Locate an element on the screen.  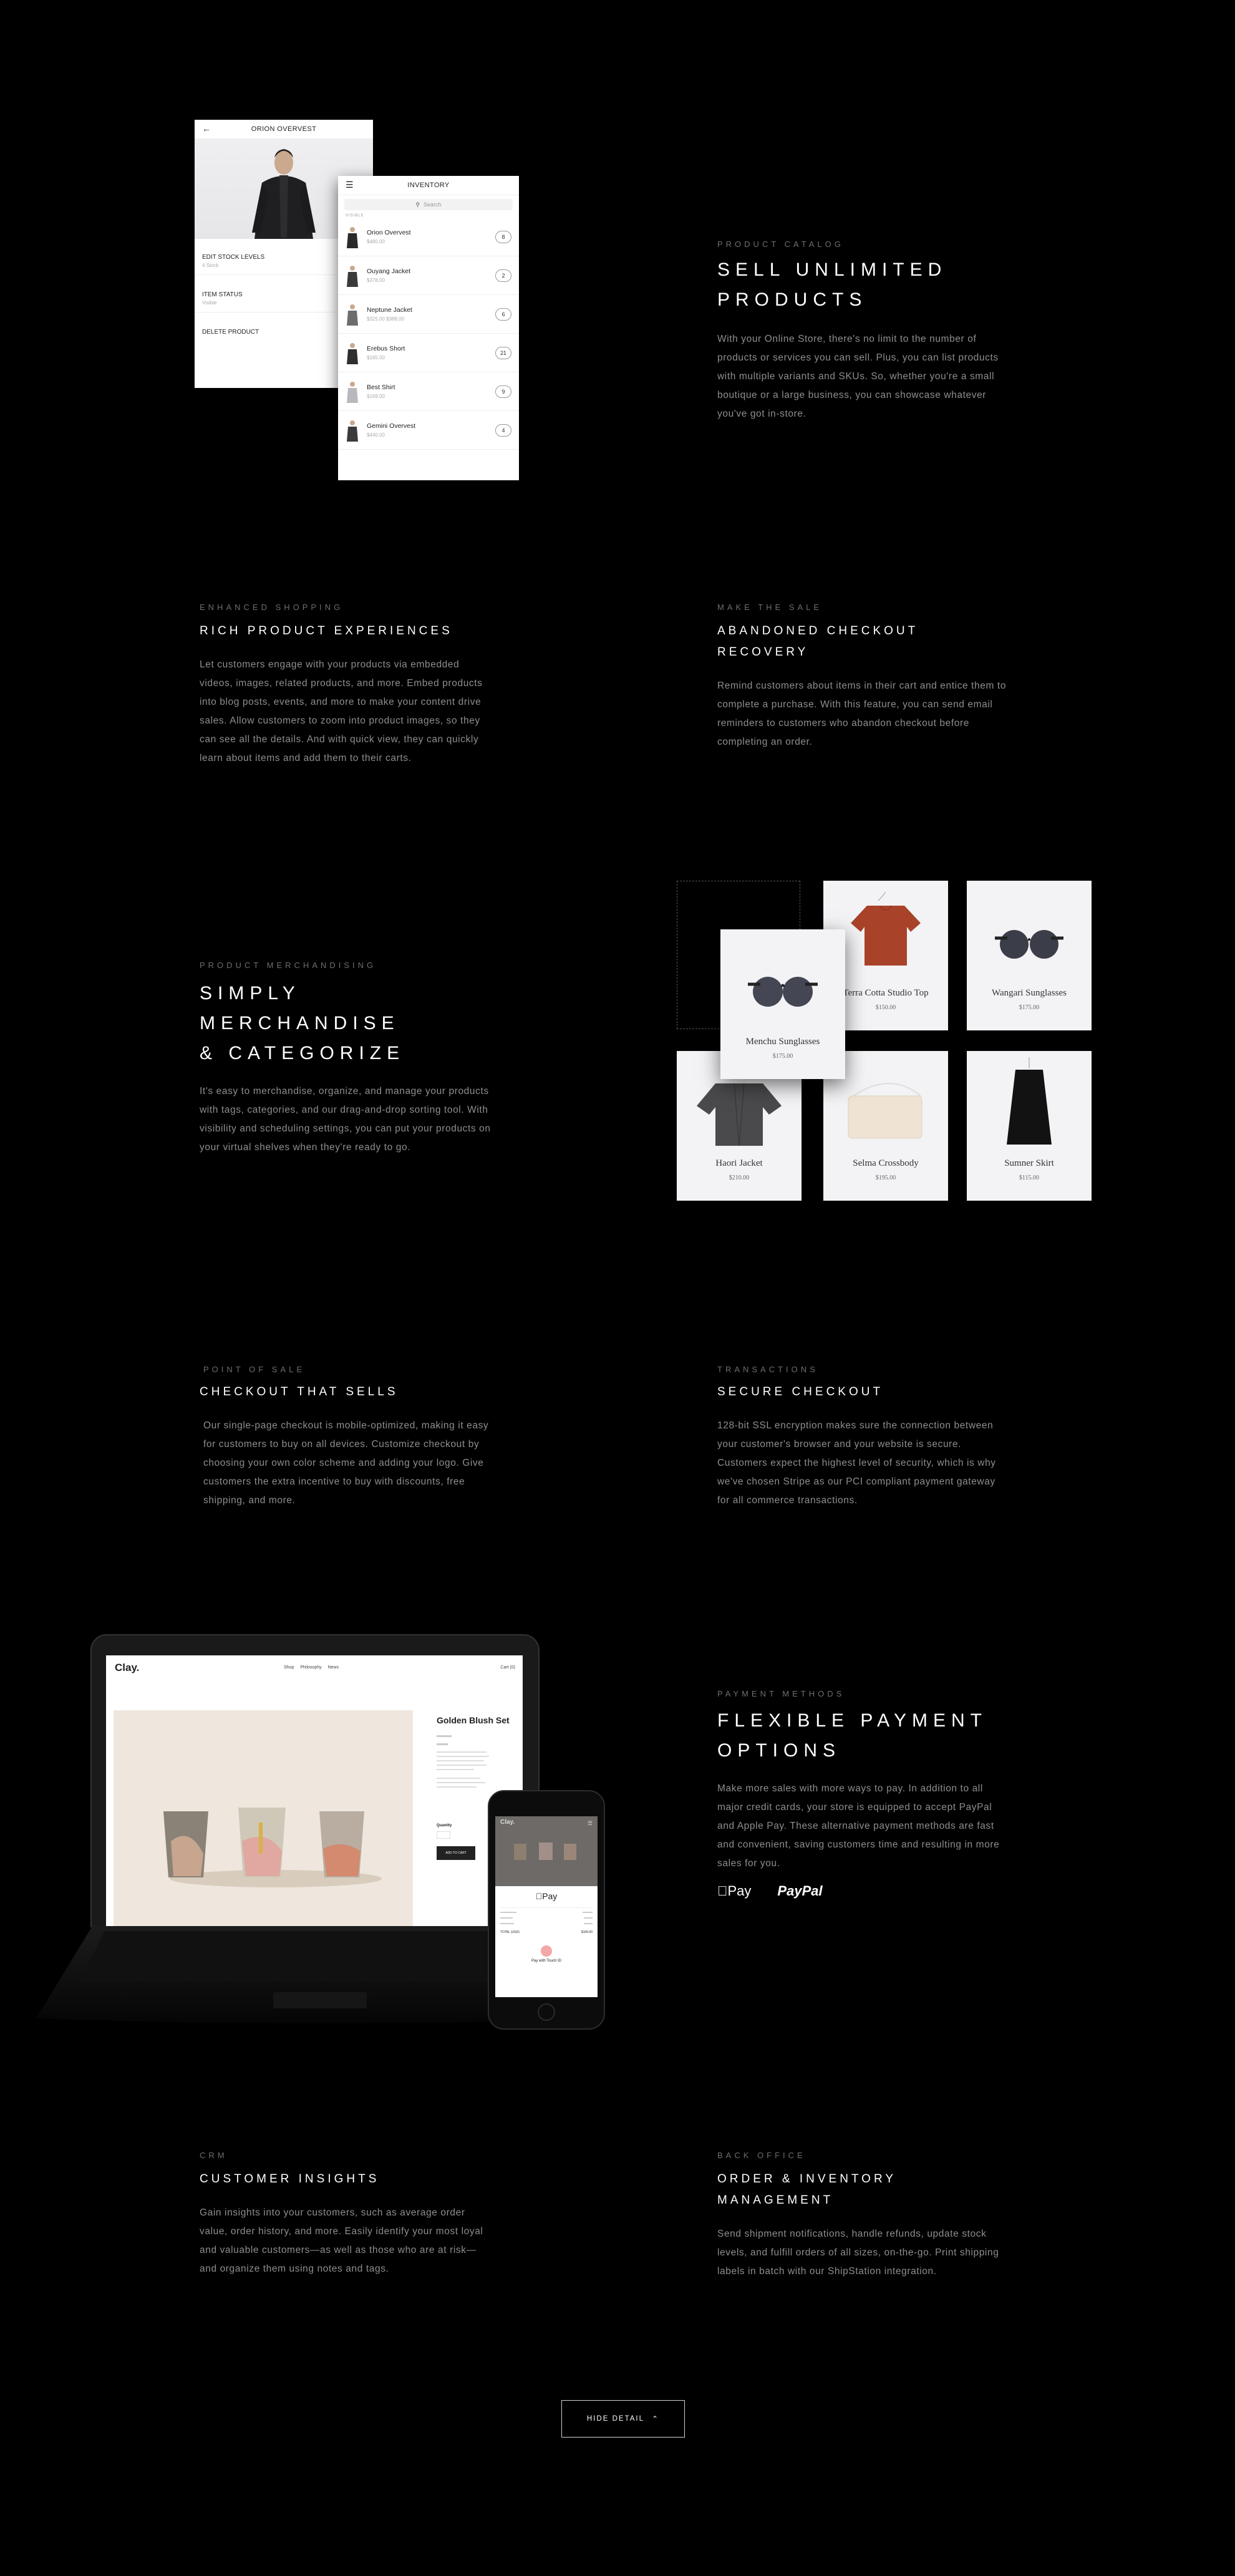
title-line-1: ORDER & INVENTORY is located at coordinates (807, 2179).